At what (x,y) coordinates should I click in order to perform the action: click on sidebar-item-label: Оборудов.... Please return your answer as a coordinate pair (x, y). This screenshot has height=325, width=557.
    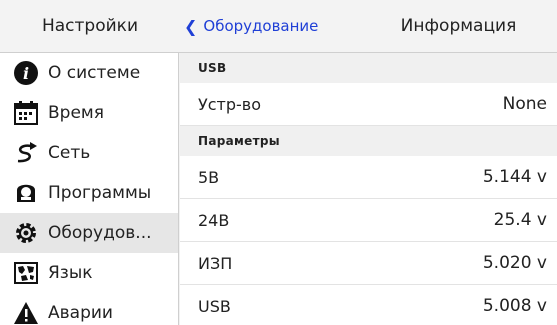
    Looking at the image, I should click on (100, 233).